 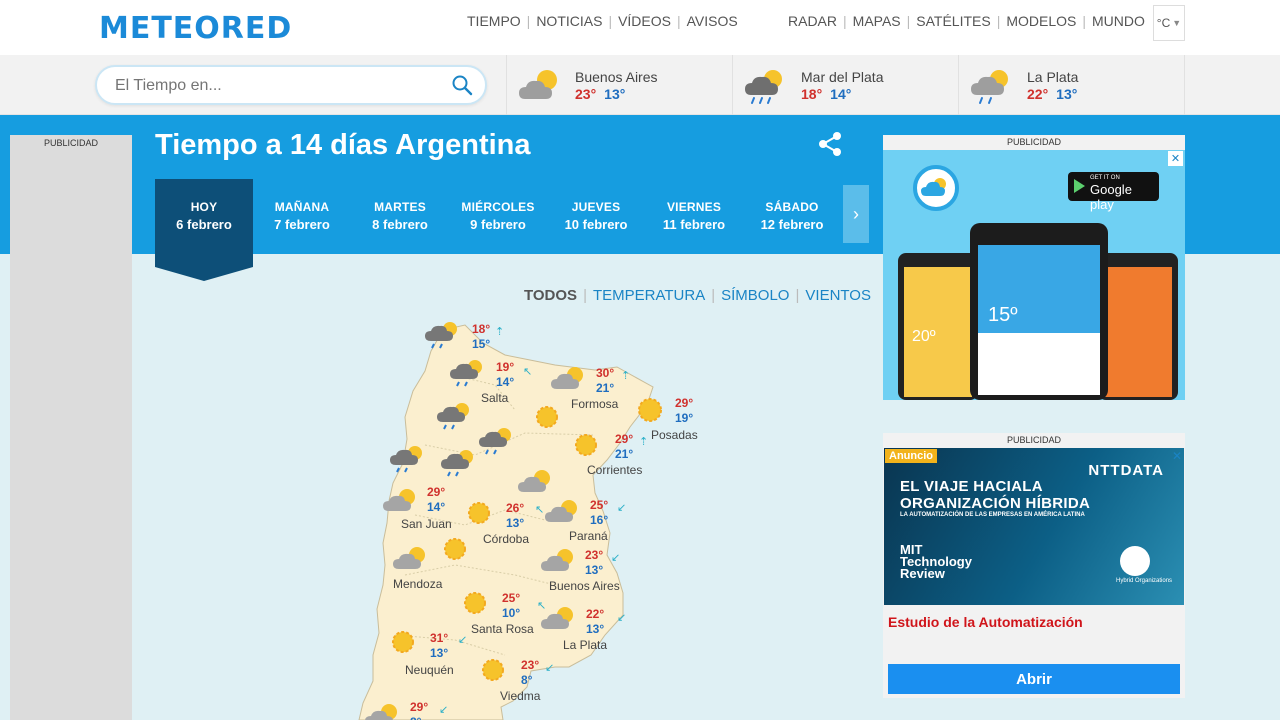 I want to click on nav-avisos: AVISOS, so click(x=712, y=21).